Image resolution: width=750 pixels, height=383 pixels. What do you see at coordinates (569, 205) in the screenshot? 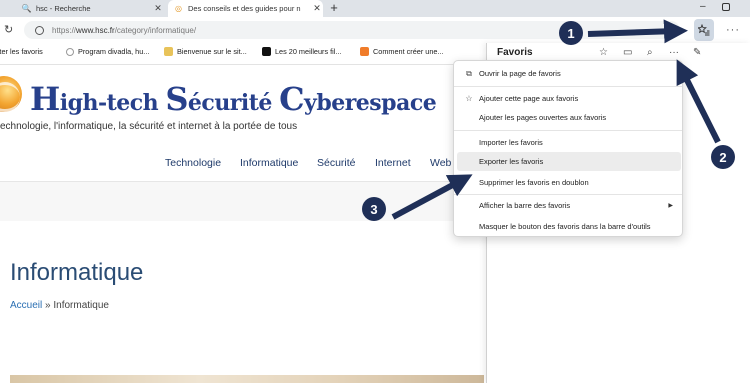
I see `menu-item-show-favorites-bar: Afficher la barre des favoris ▶` at bounding box center [569, 205].